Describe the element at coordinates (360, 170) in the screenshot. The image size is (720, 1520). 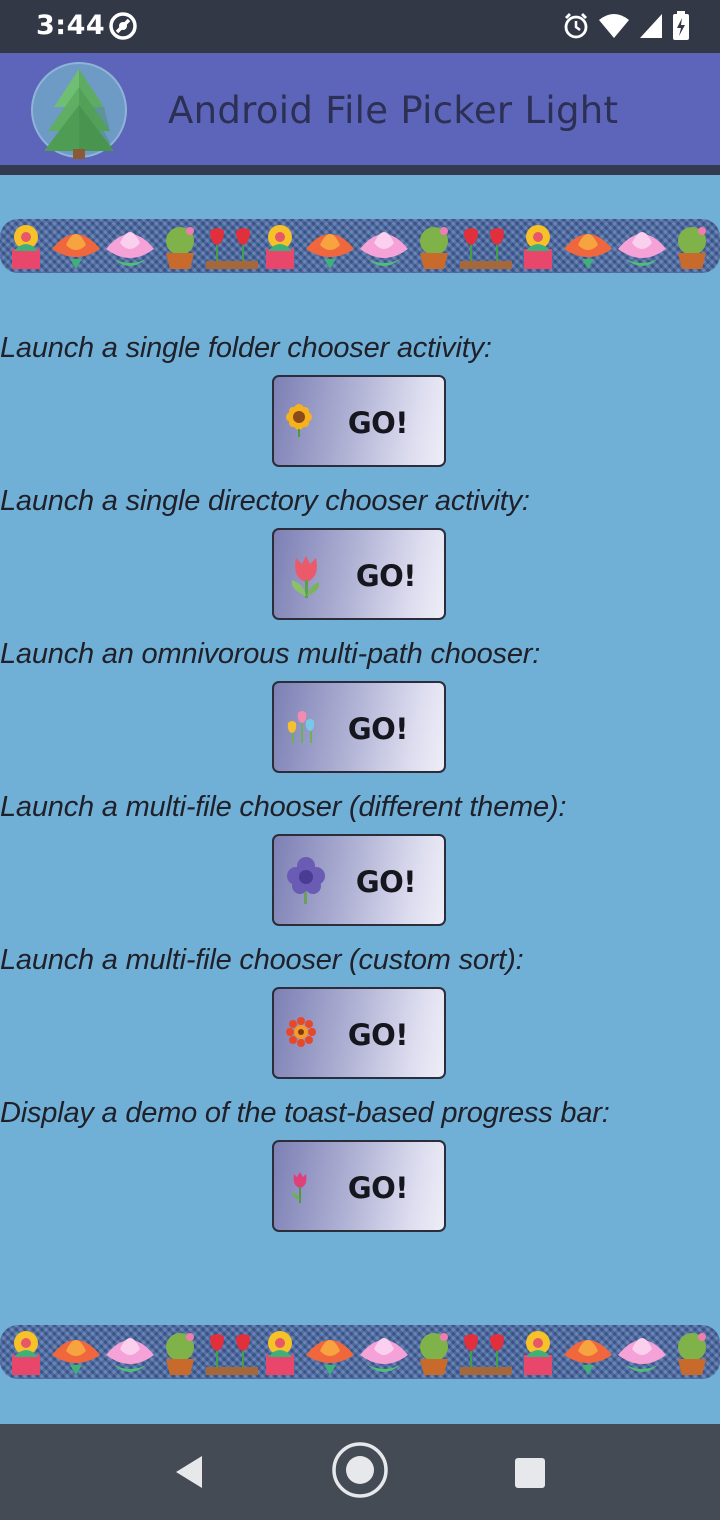
I see `app-bar-divider` at that location.